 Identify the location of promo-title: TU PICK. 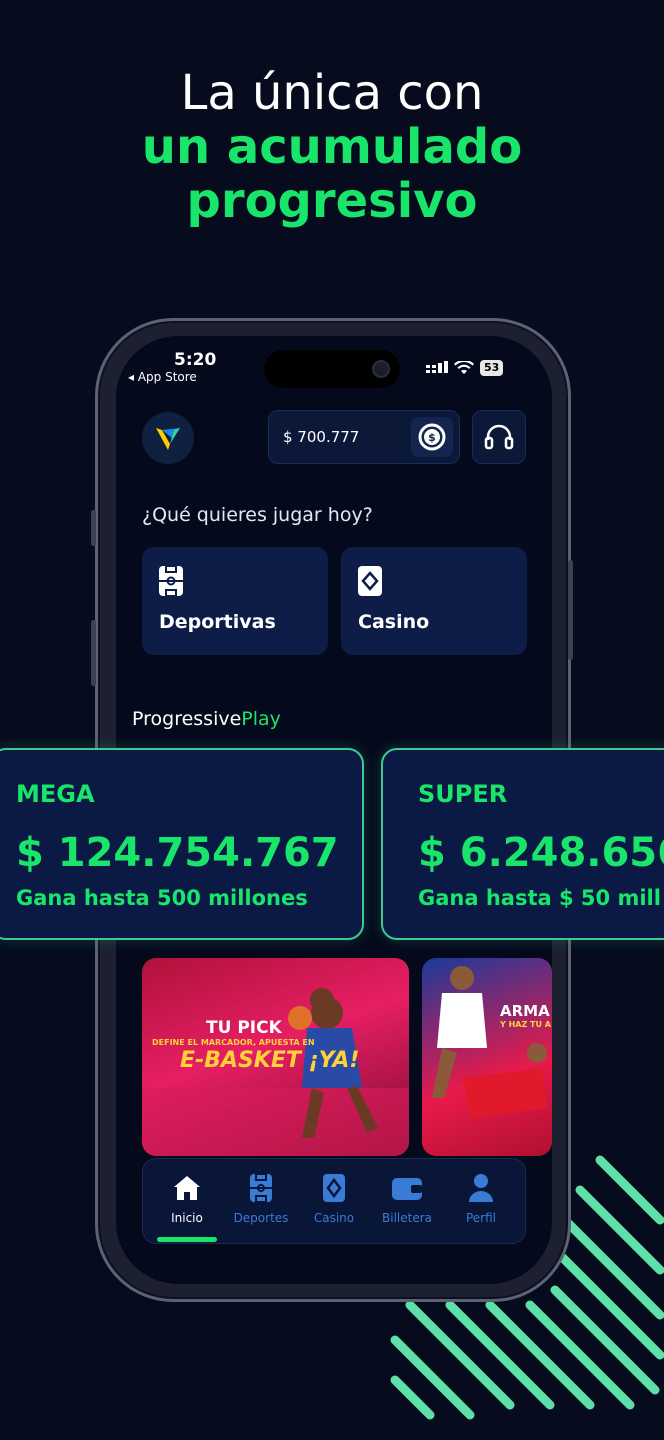
(244, 1028).